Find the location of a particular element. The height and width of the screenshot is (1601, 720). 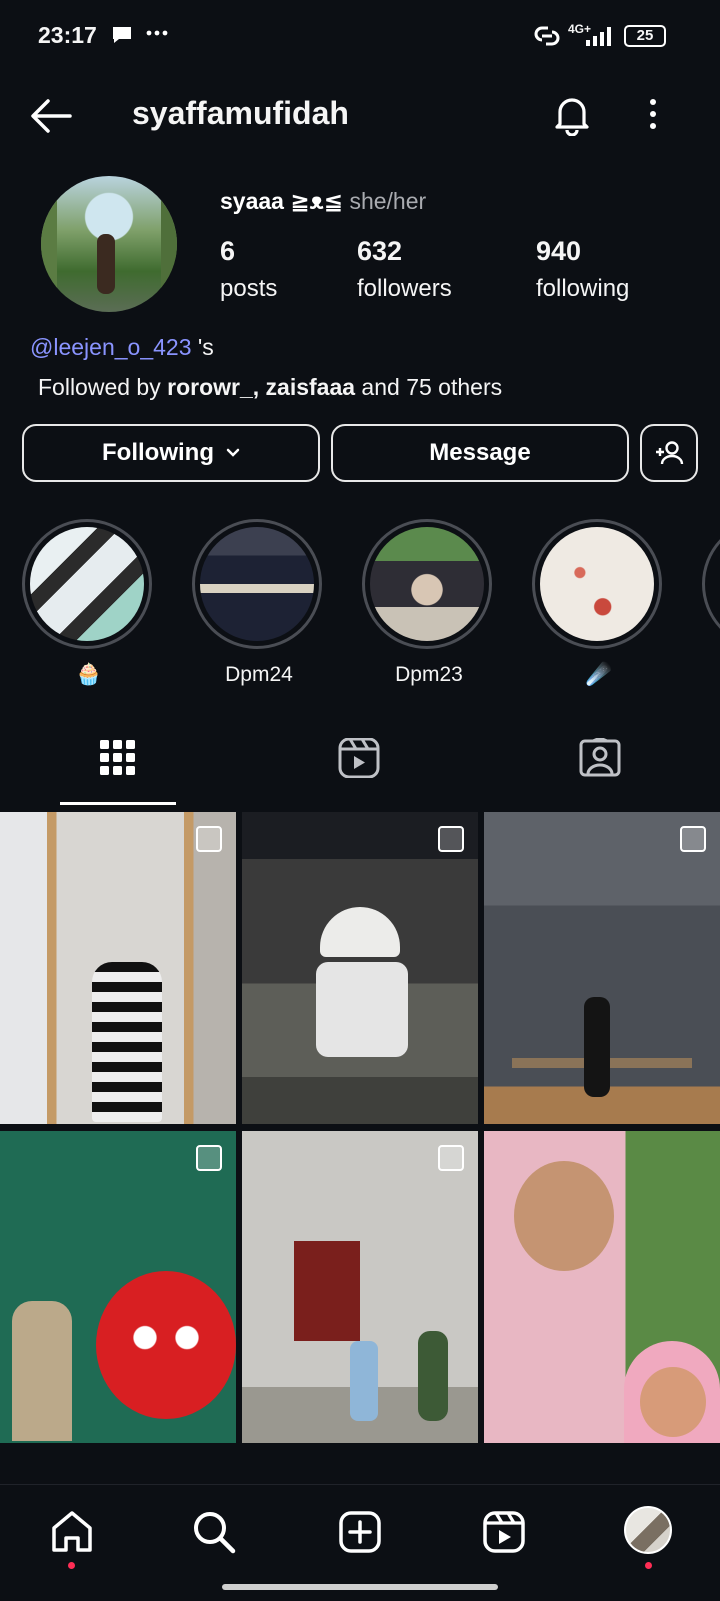

stat-following: 940 following is located at coordinates (582, 269).